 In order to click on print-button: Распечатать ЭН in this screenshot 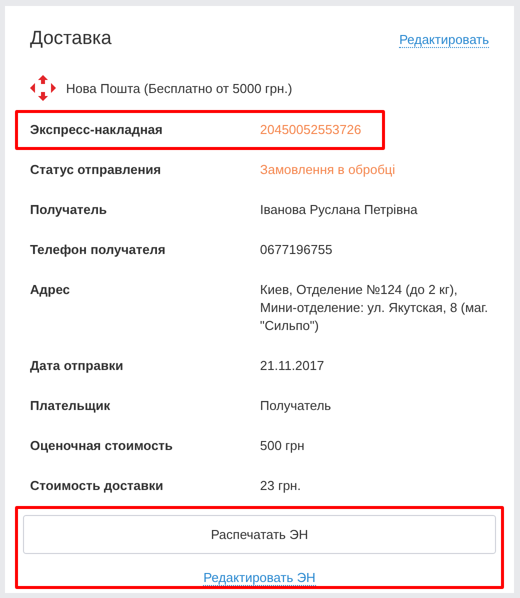, I will do `click(259, 534)`.